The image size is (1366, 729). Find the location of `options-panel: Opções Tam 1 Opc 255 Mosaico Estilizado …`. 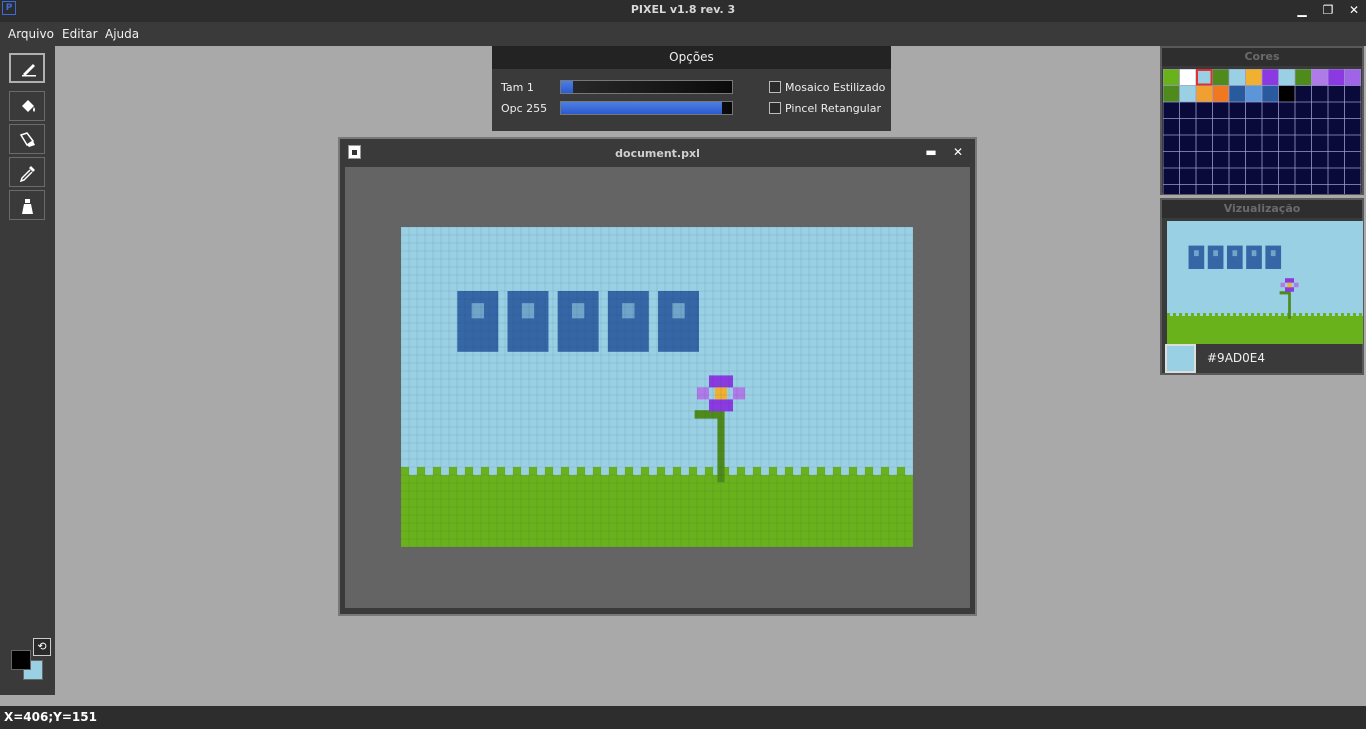

options-panel: Opções Tam 1 Opc 255 Mosaico Estilizado … is located at coordinates (691, 88).